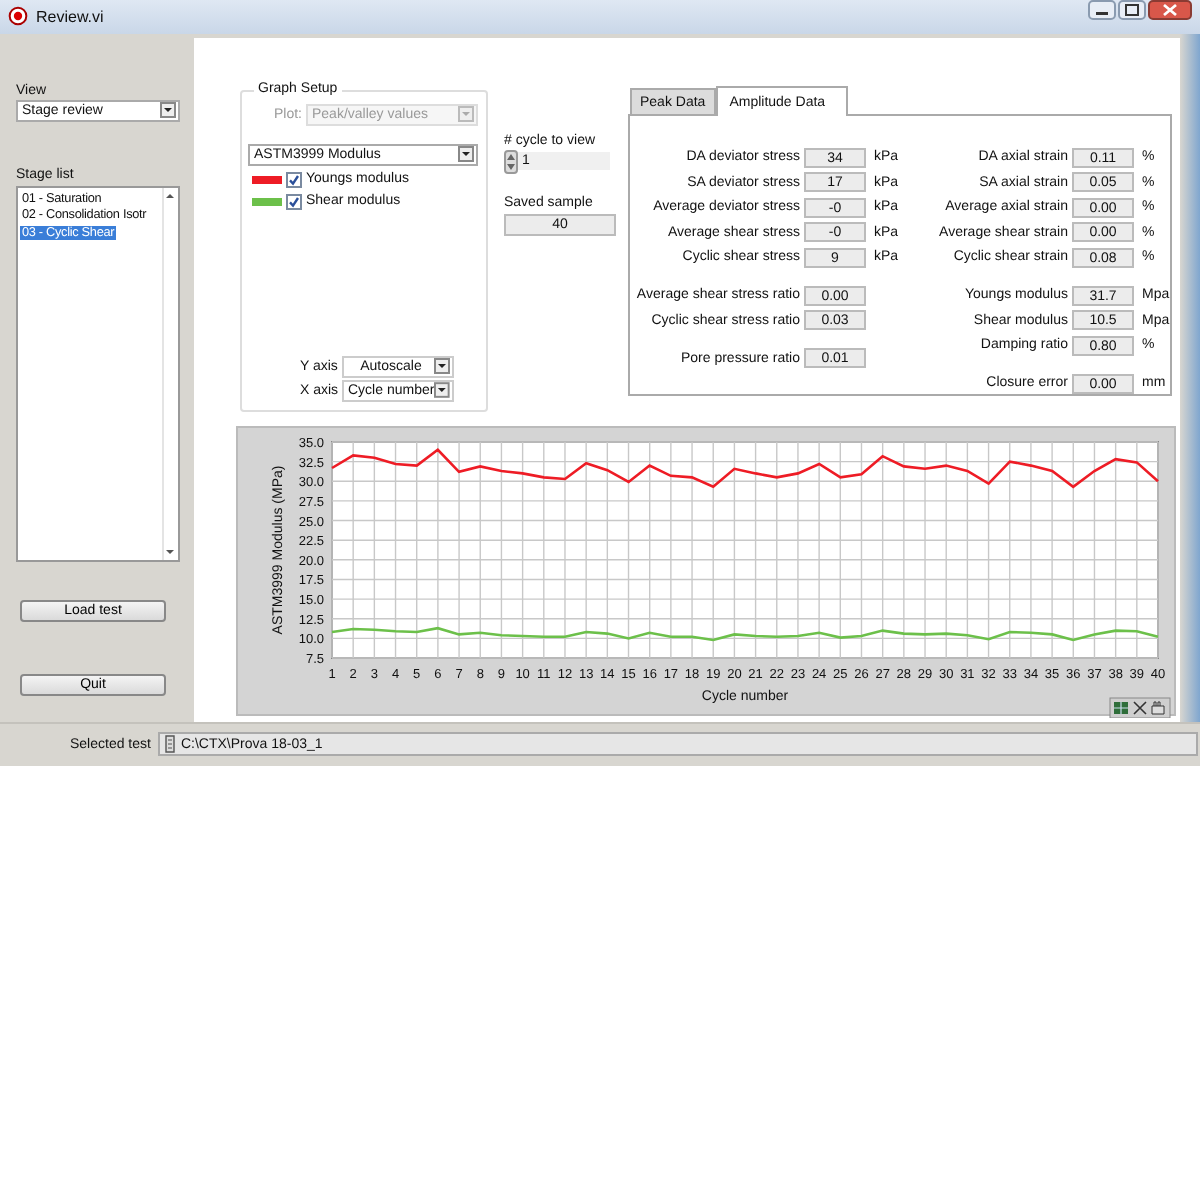 This screenshot has width=1200, height=1200. Describe the element at coordinates (511, 161) in the screenshot. I see `spinner-arrows-icon` at that location.